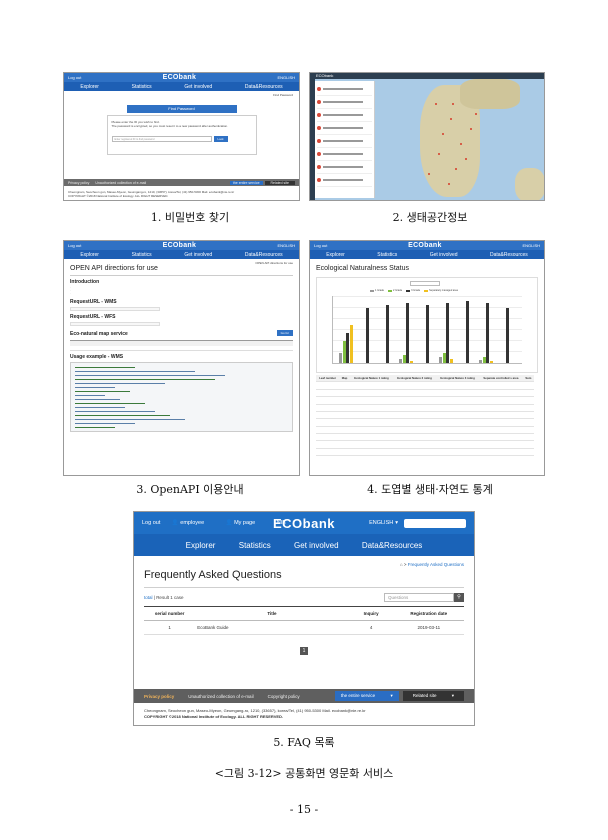 Image resolution: width=608 pixels, height=840 pixels. What do you see at coordinates (324, 75) in the screenshot?
I see `map-logo: ECObank` at bounding box center [324, 75].